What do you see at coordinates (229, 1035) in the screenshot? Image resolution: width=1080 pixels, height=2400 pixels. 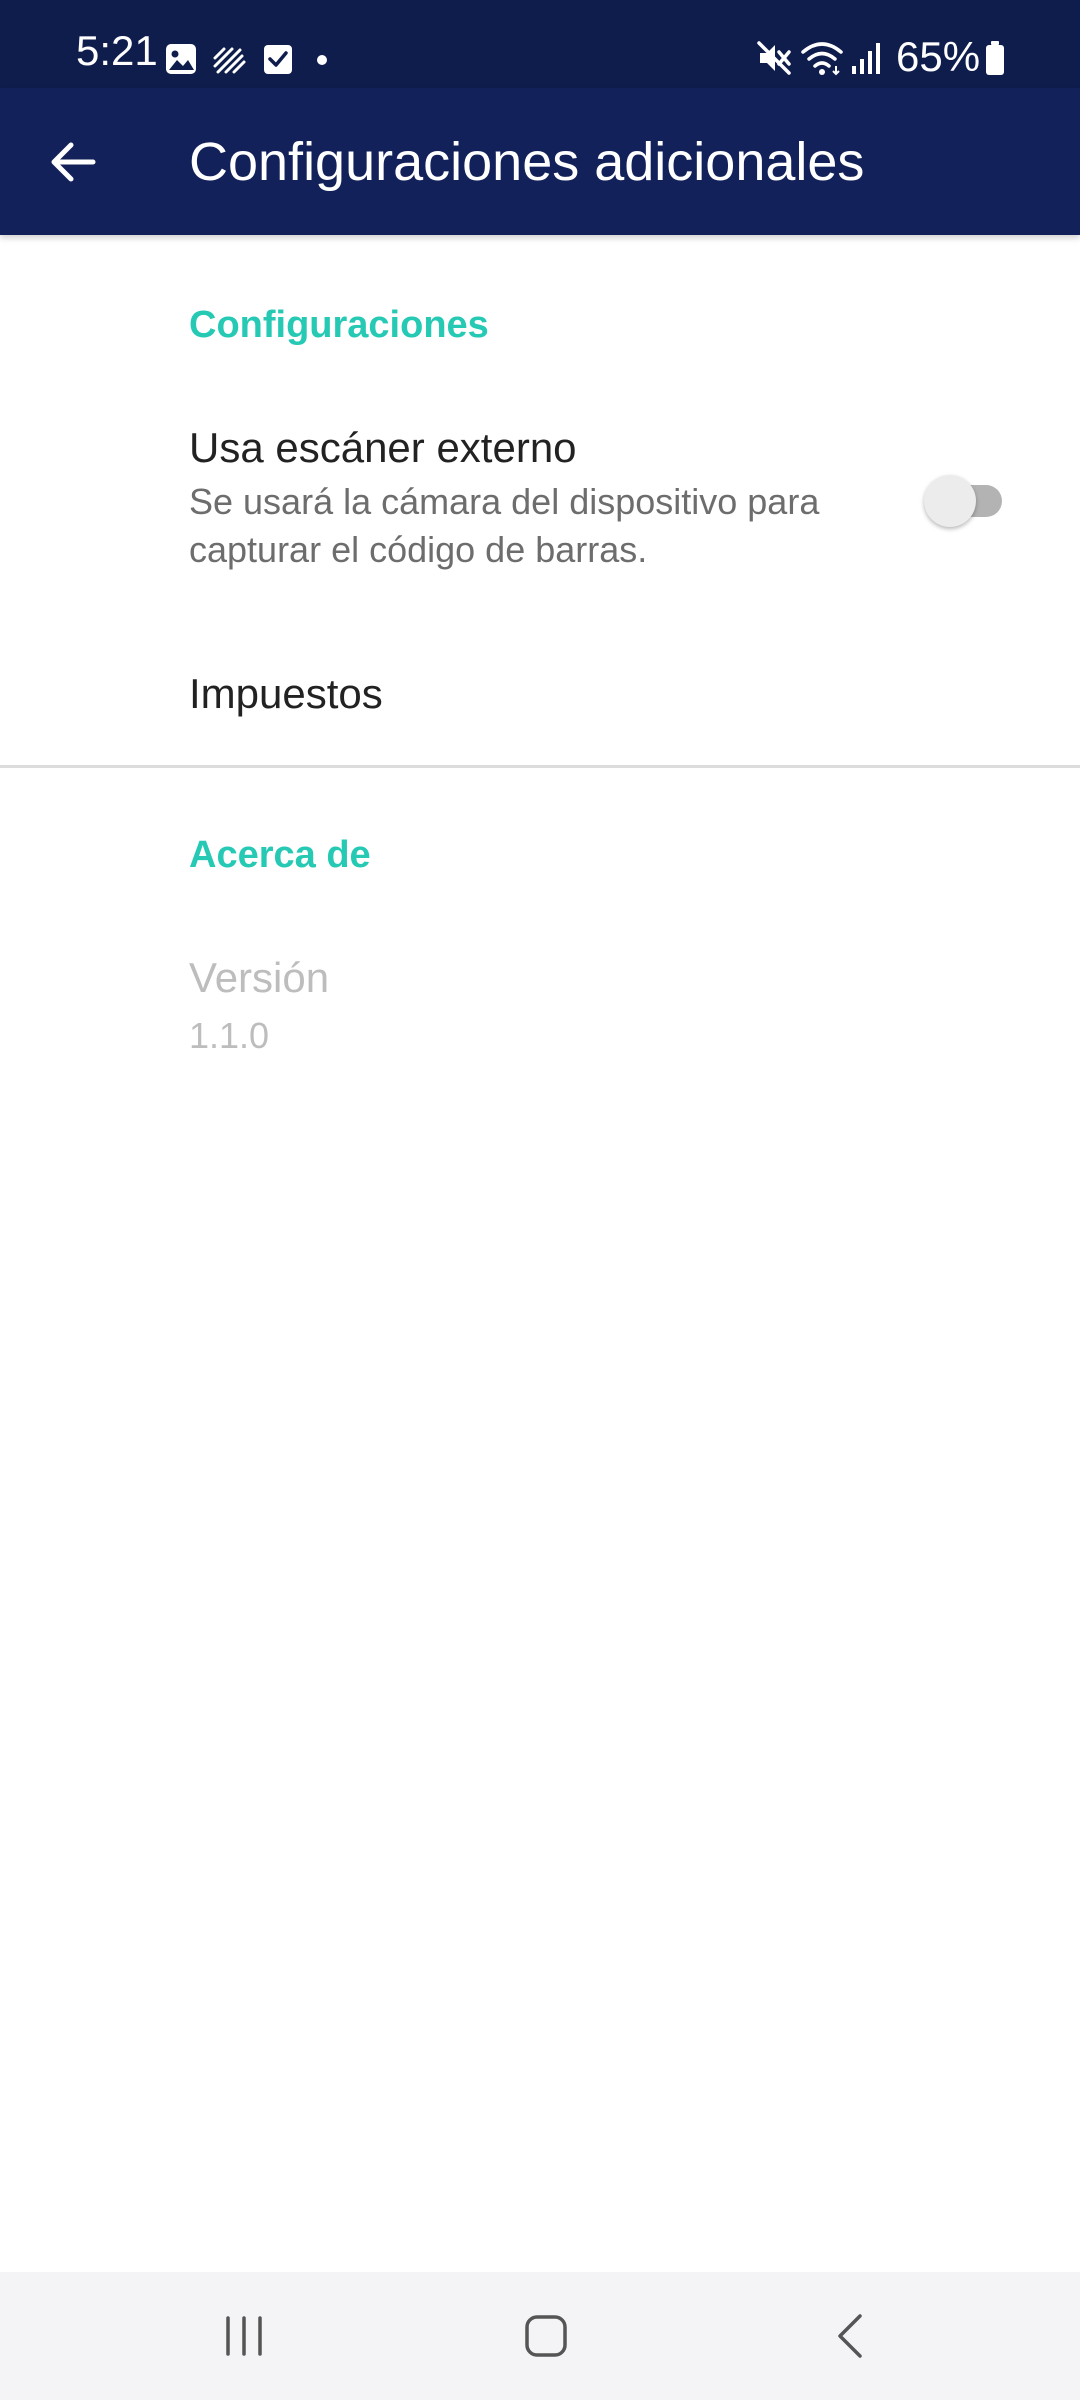 I see `version-value: 1.1.0` at bounding box center [229, 1035].